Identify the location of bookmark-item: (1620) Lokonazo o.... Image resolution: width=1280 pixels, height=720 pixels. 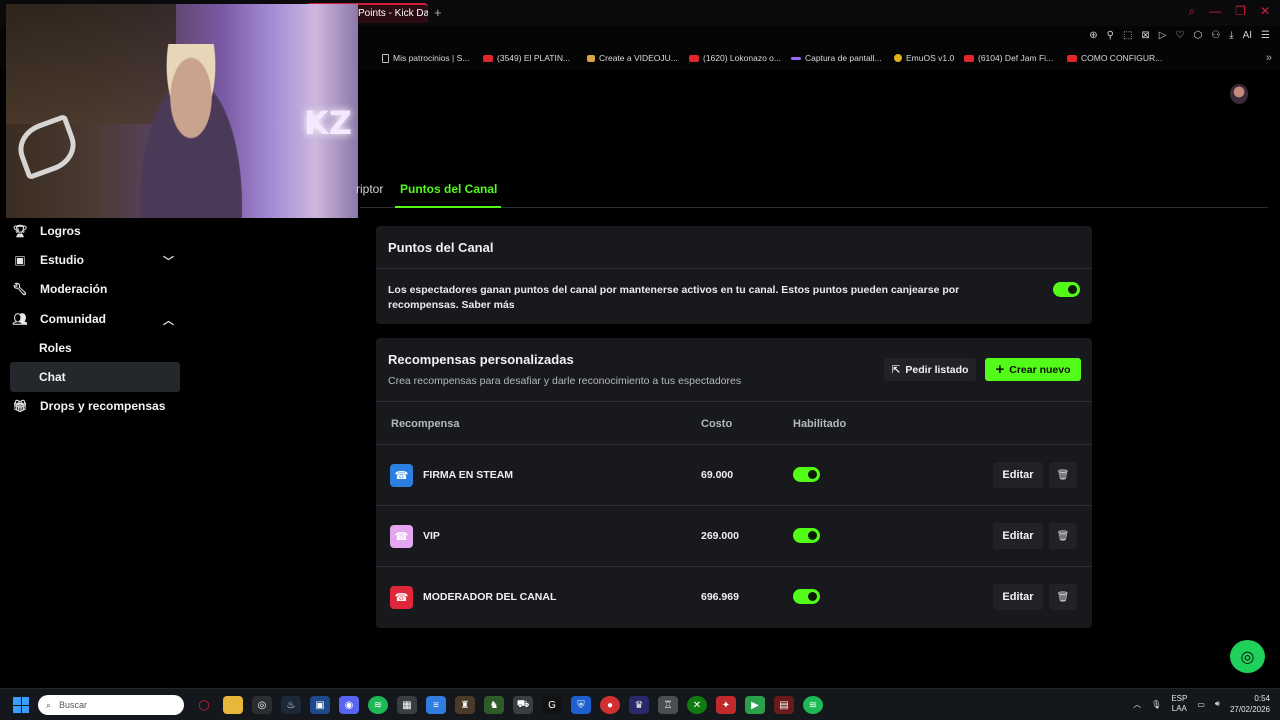
(735, 58).